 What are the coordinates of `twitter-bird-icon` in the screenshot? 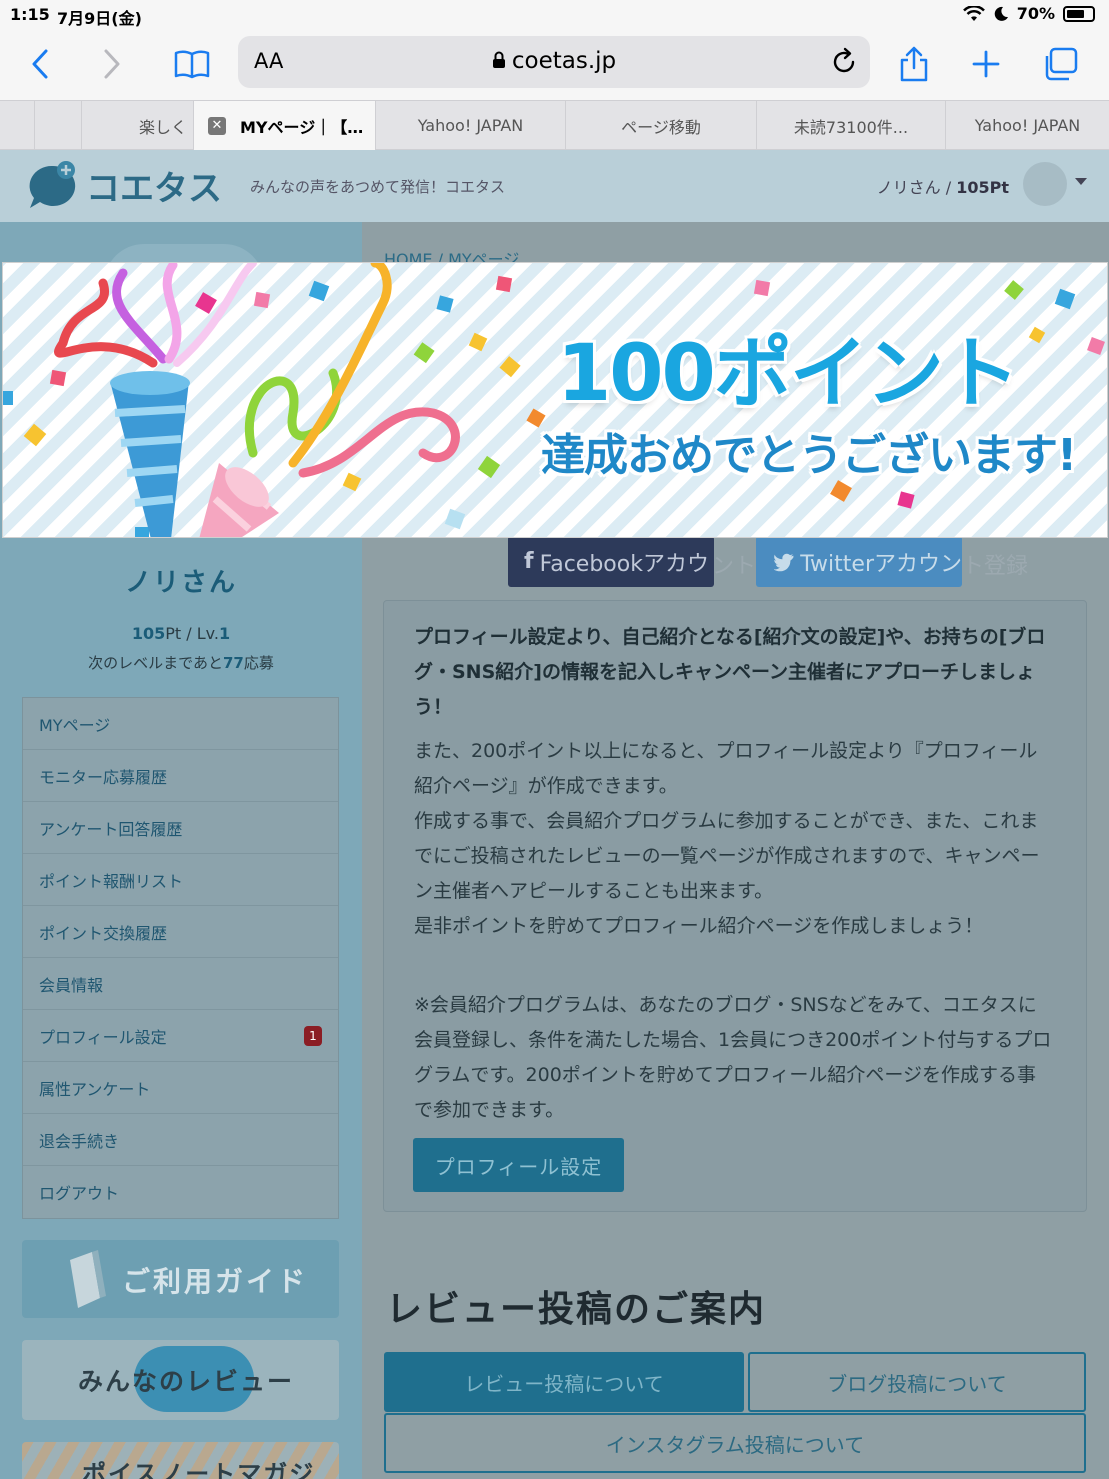 It's located at (784, 562).